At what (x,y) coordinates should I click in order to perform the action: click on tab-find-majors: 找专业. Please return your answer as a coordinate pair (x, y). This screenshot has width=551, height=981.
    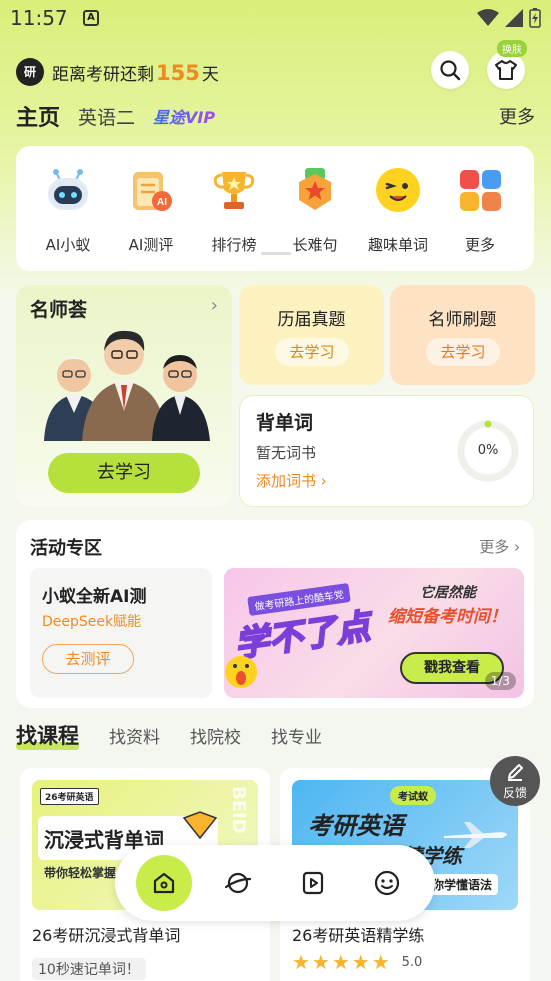
    Looking at the image, I should click on (296, 736).